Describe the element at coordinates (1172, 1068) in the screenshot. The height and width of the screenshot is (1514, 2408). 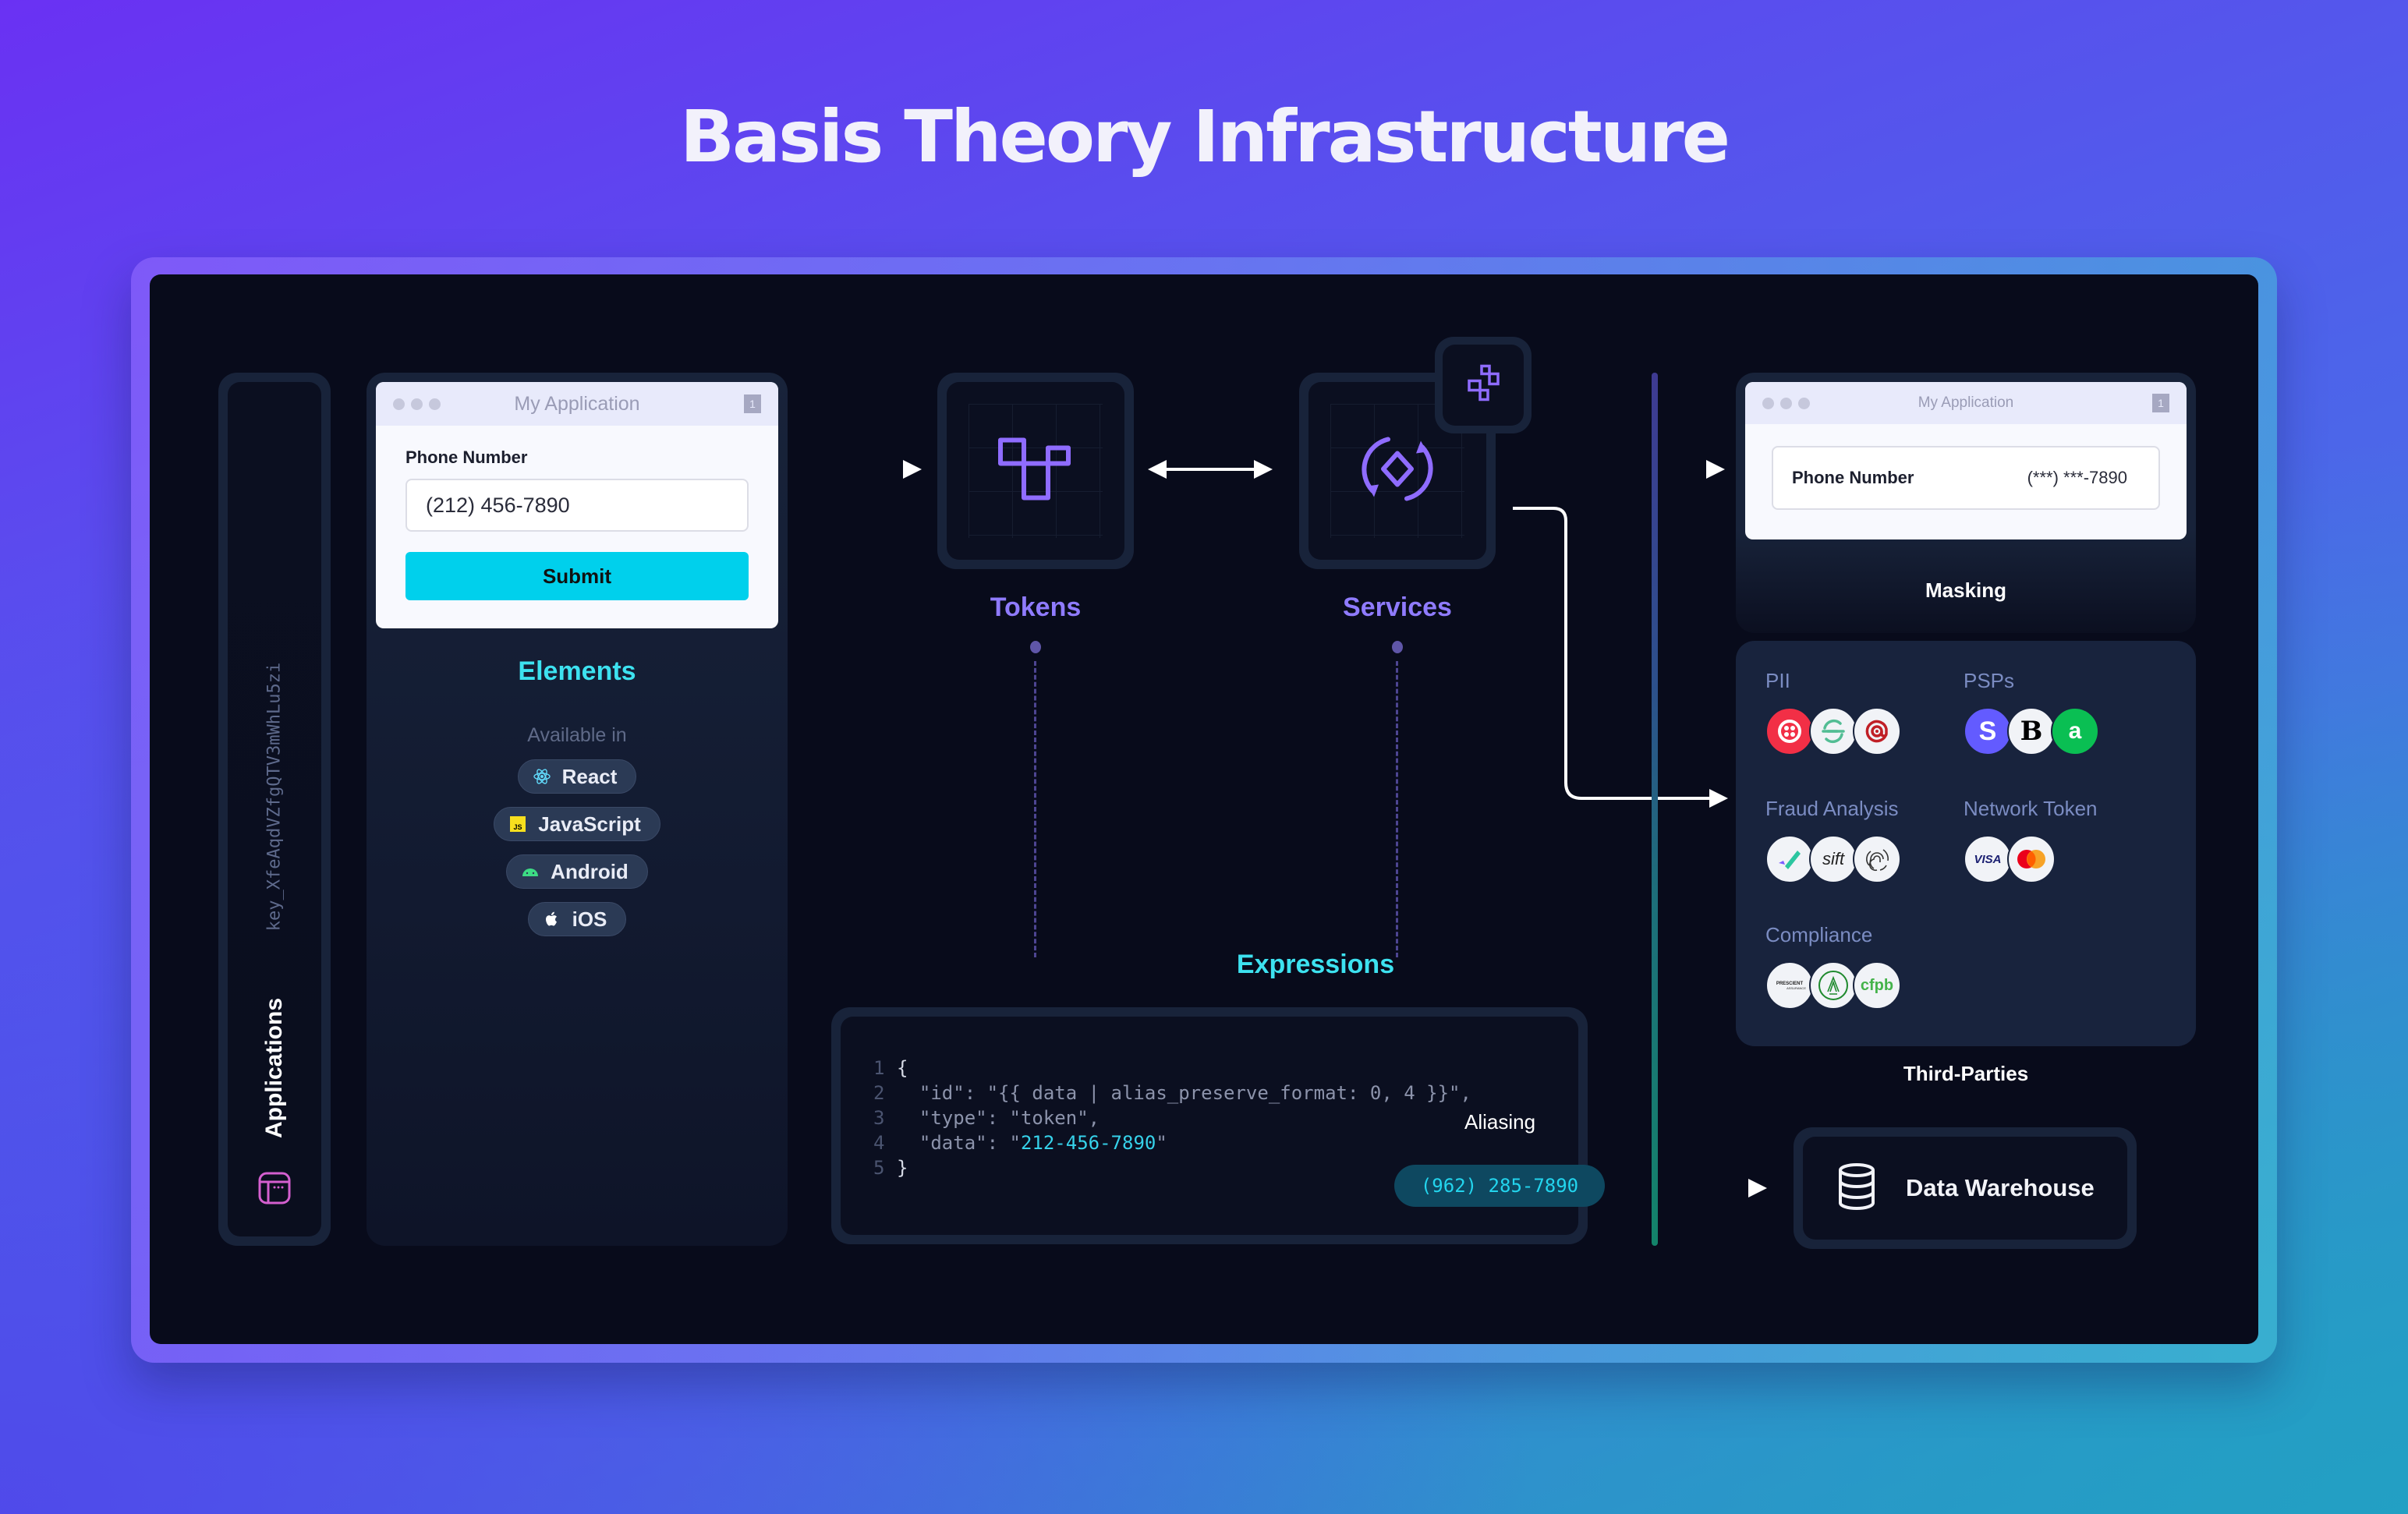
I see `code-line: 1{` at that location.